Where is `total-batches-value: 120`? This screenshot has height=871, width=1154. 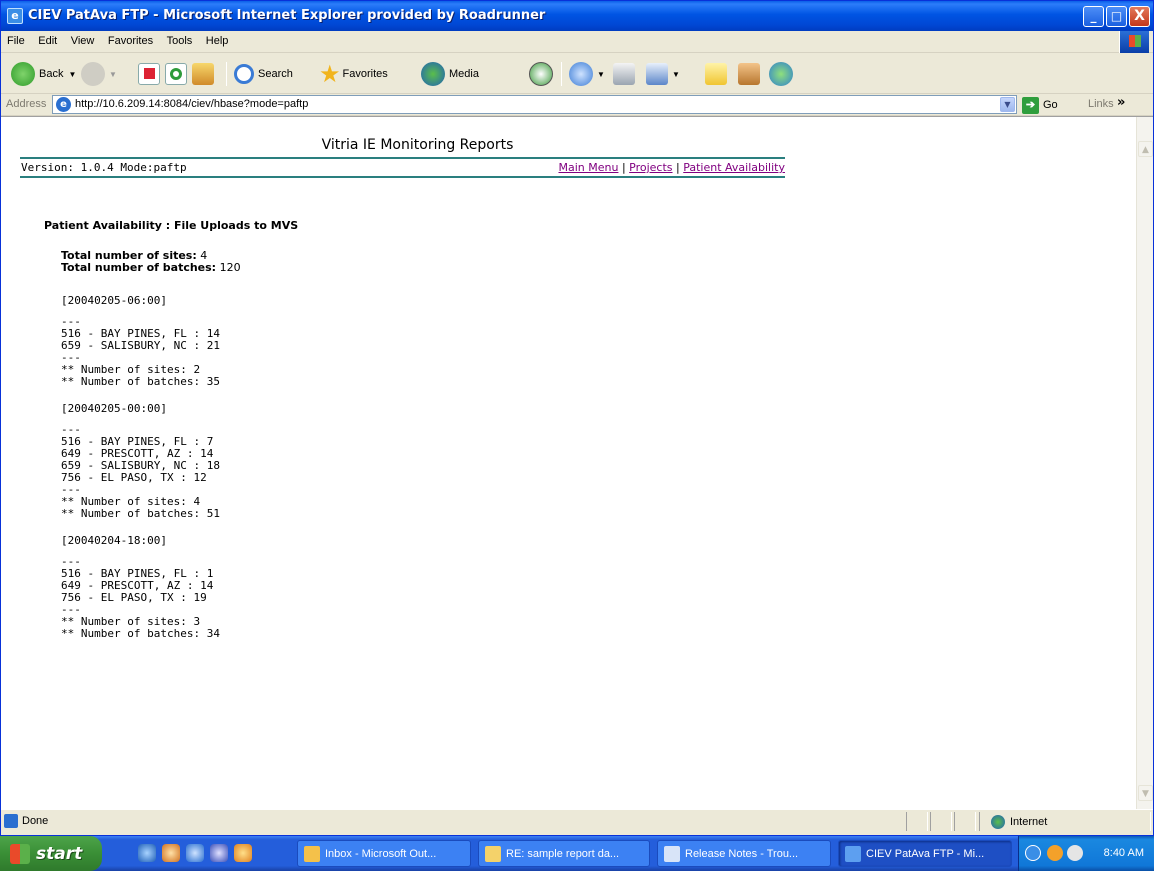 total-batches-value: 120 is located at coordinates (230, 267).